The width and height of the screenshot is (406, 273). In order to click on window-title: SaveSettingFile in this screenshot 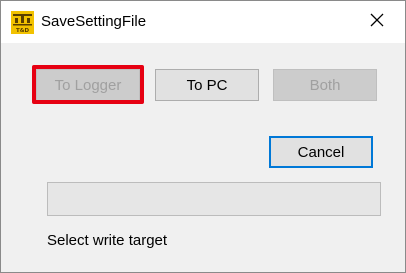, I will do `click(94, 21)`.